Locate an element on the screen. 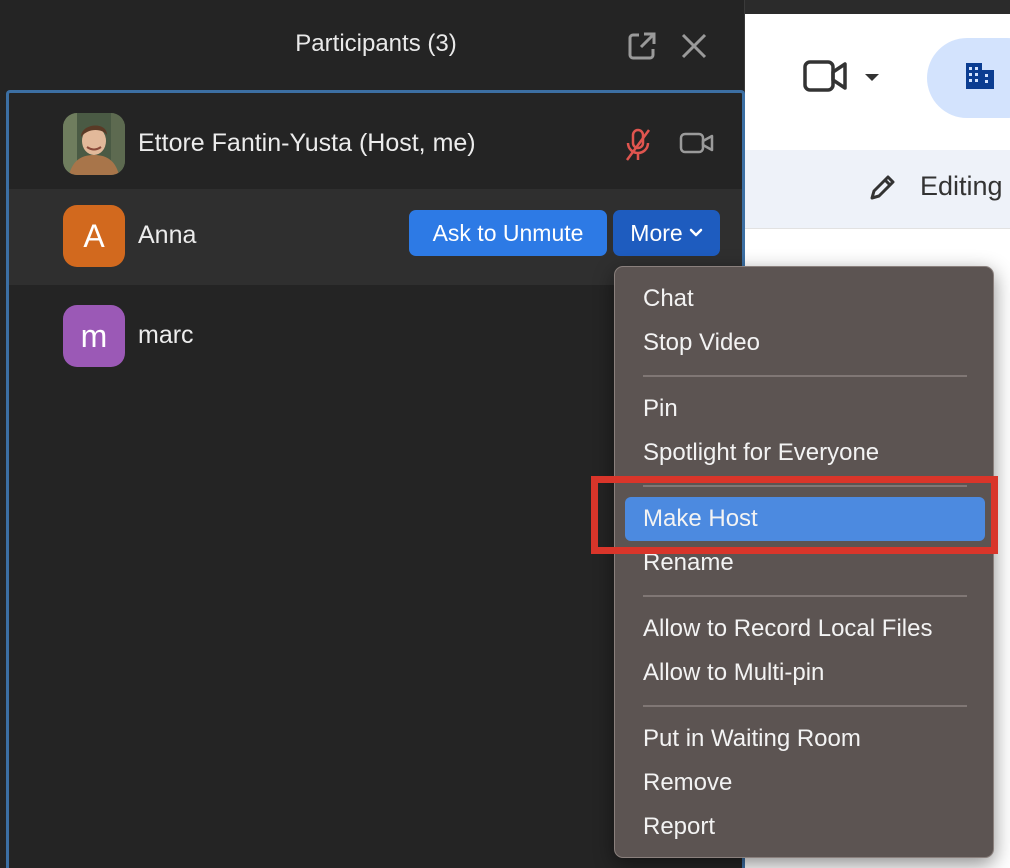  editing-mode-label: Editing is located at coordinates (961, 186).